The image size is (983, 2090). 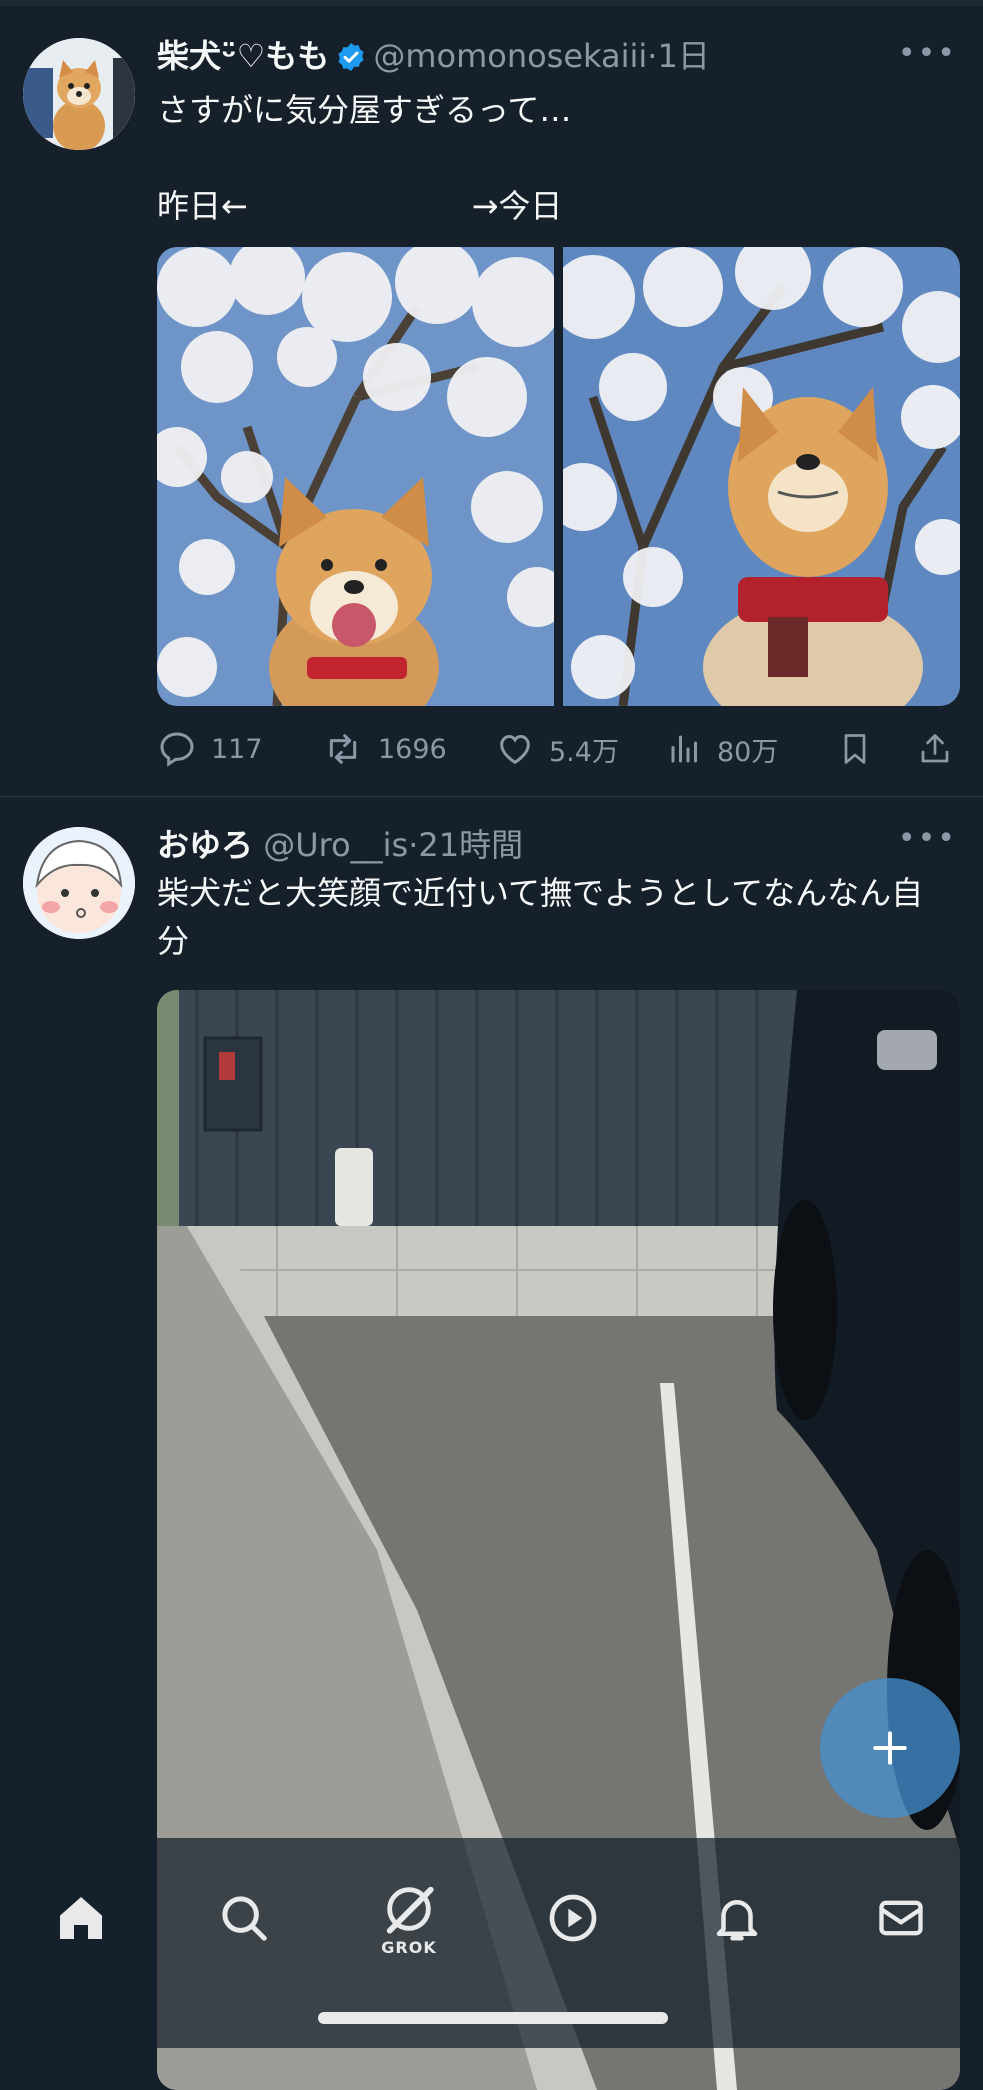 I want to click on plus-icon, so click(x=890, y=1748).